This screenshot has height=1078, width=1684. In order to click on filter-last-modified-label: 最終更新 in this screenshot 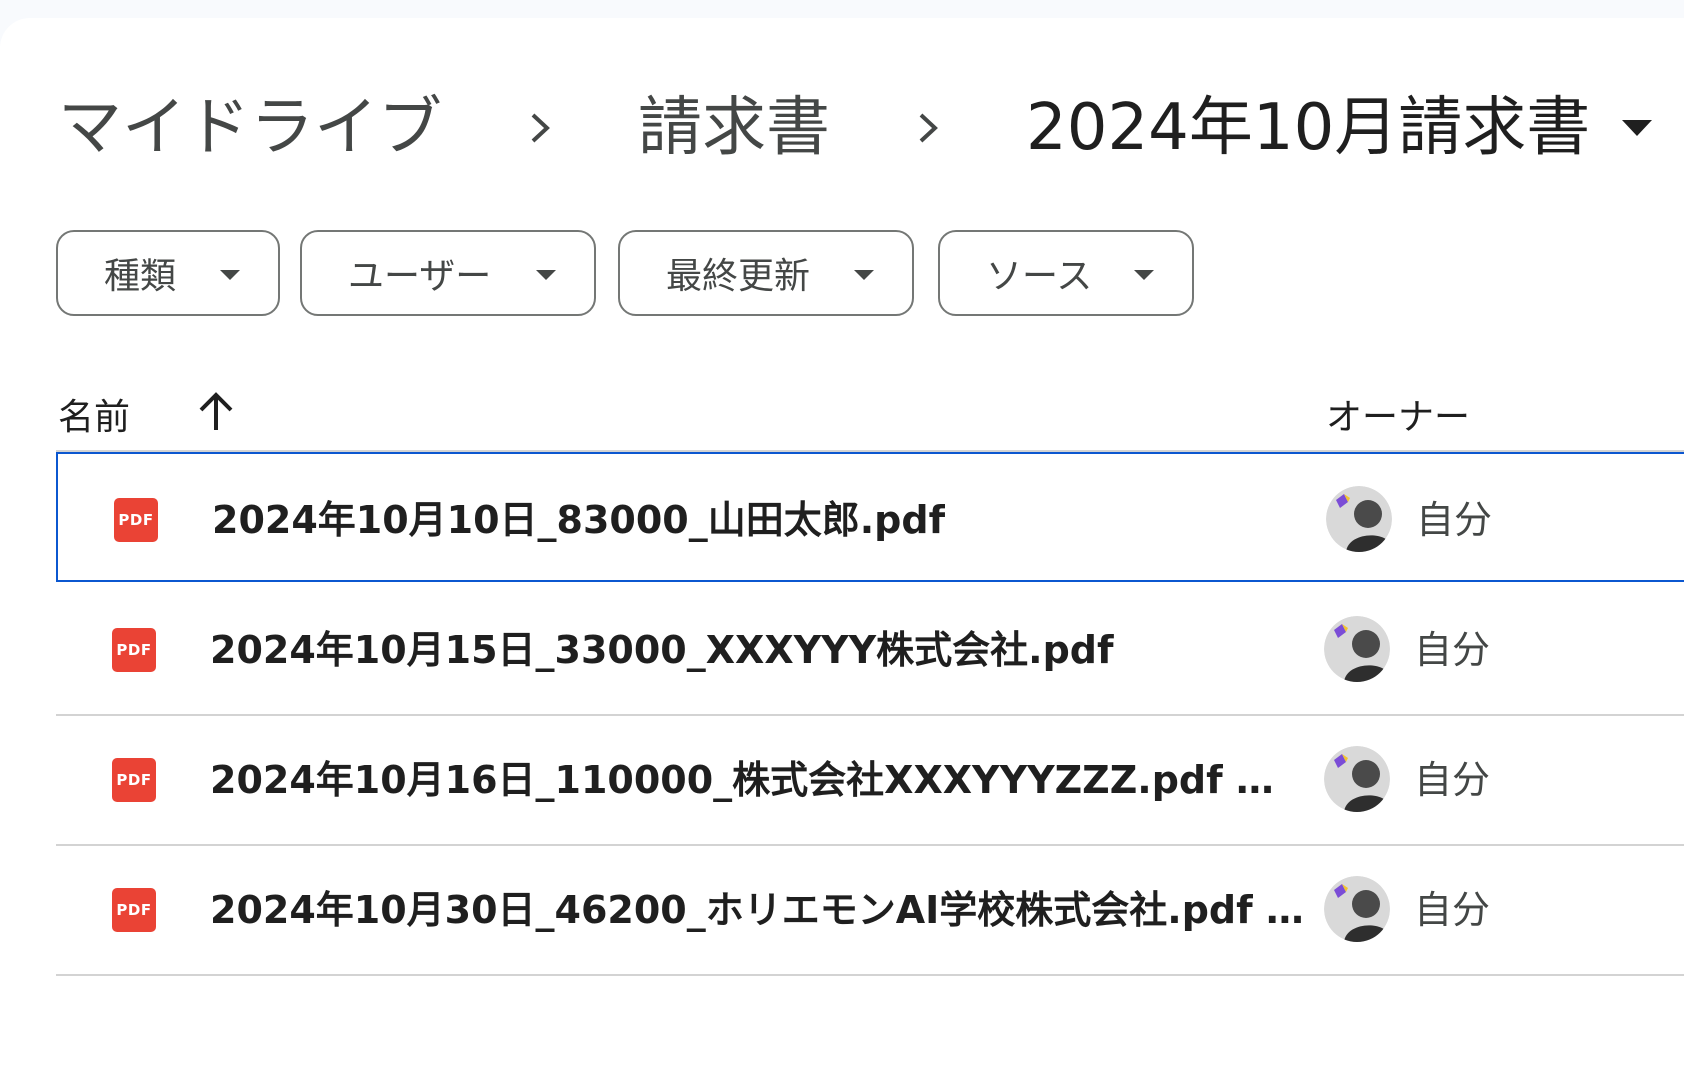, I will do `click(738, 276)`.